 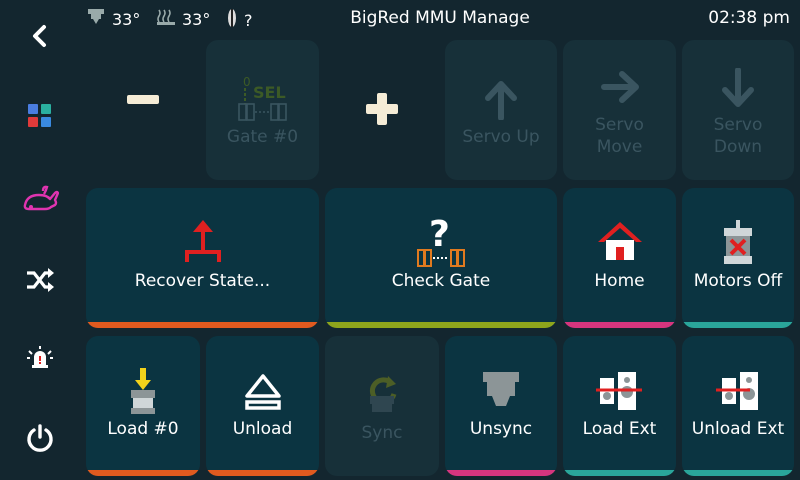 I want to click on gate-icon-number: 0, so click(x=247, y=82).